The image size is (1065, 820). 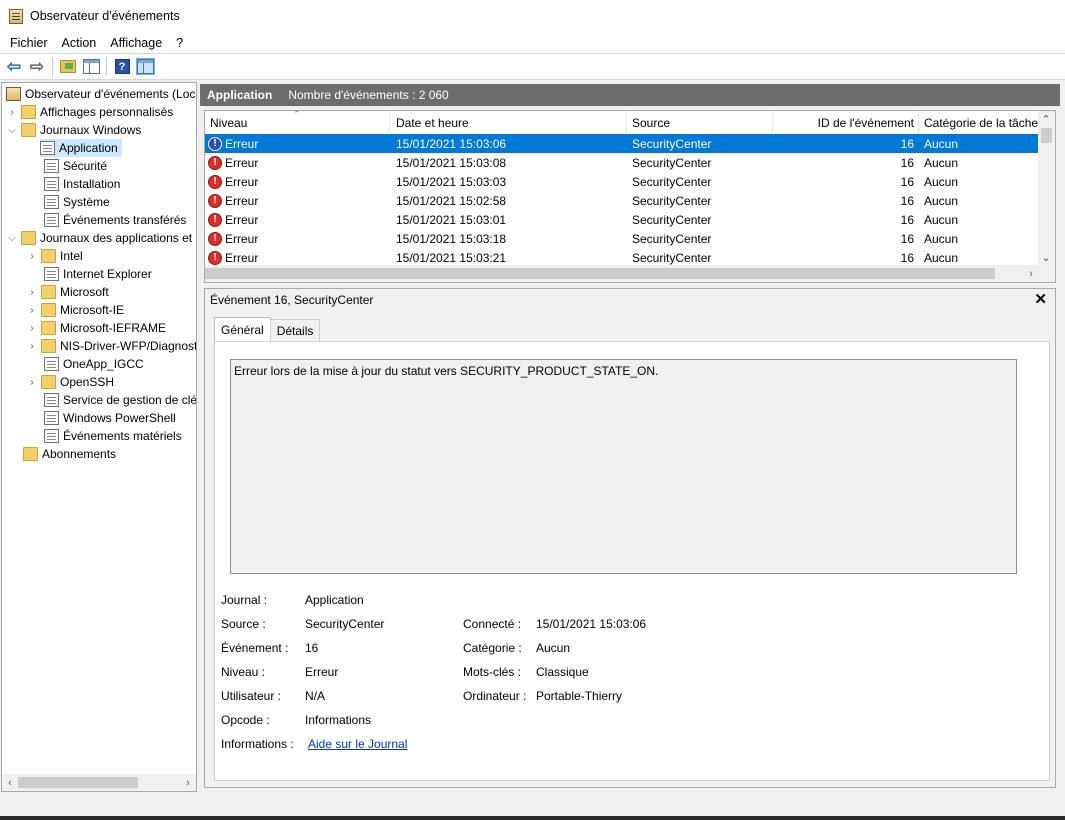 What do you see at coordinates (591, 624) in the screenshot?
I see `value-logged: 15/01/2021 15:03:06` at bounding box center [591, 624].